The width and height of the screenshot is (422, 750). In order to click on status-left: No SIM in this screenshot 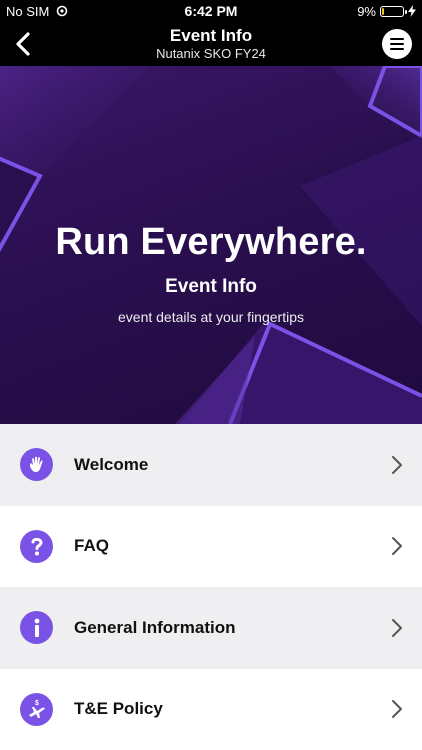, I will do `click(37, 11)`.